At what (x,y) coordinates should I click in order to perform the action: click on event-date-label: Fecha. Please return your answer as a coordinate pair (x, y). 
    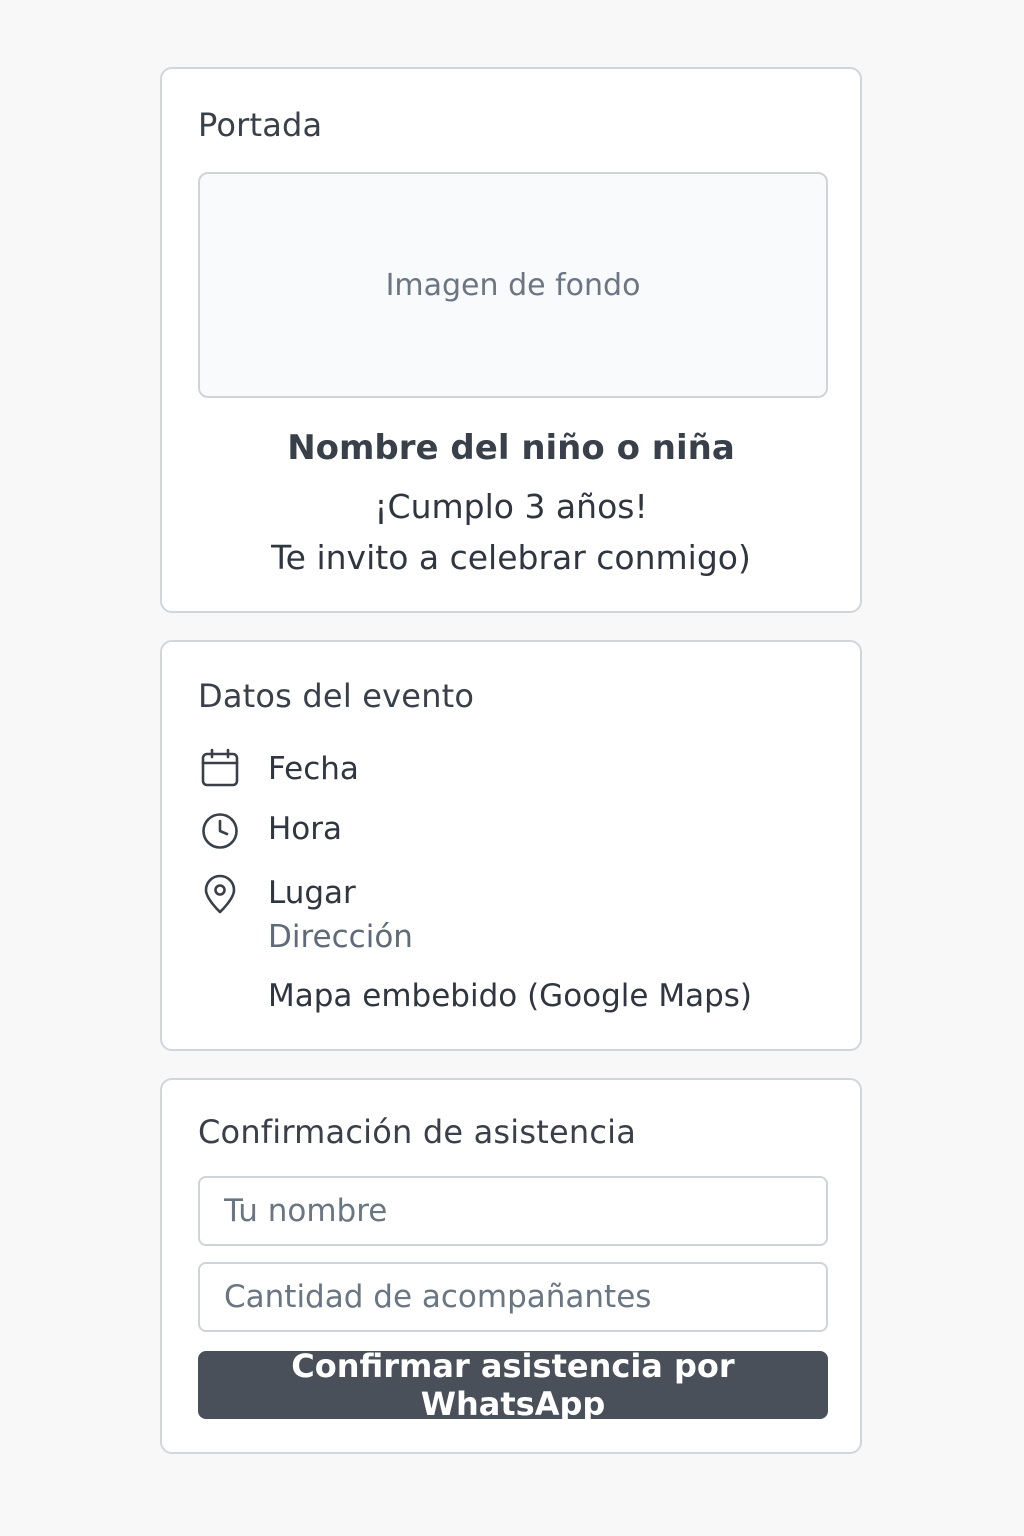
    Looking at the image, I should click on (313, 769).